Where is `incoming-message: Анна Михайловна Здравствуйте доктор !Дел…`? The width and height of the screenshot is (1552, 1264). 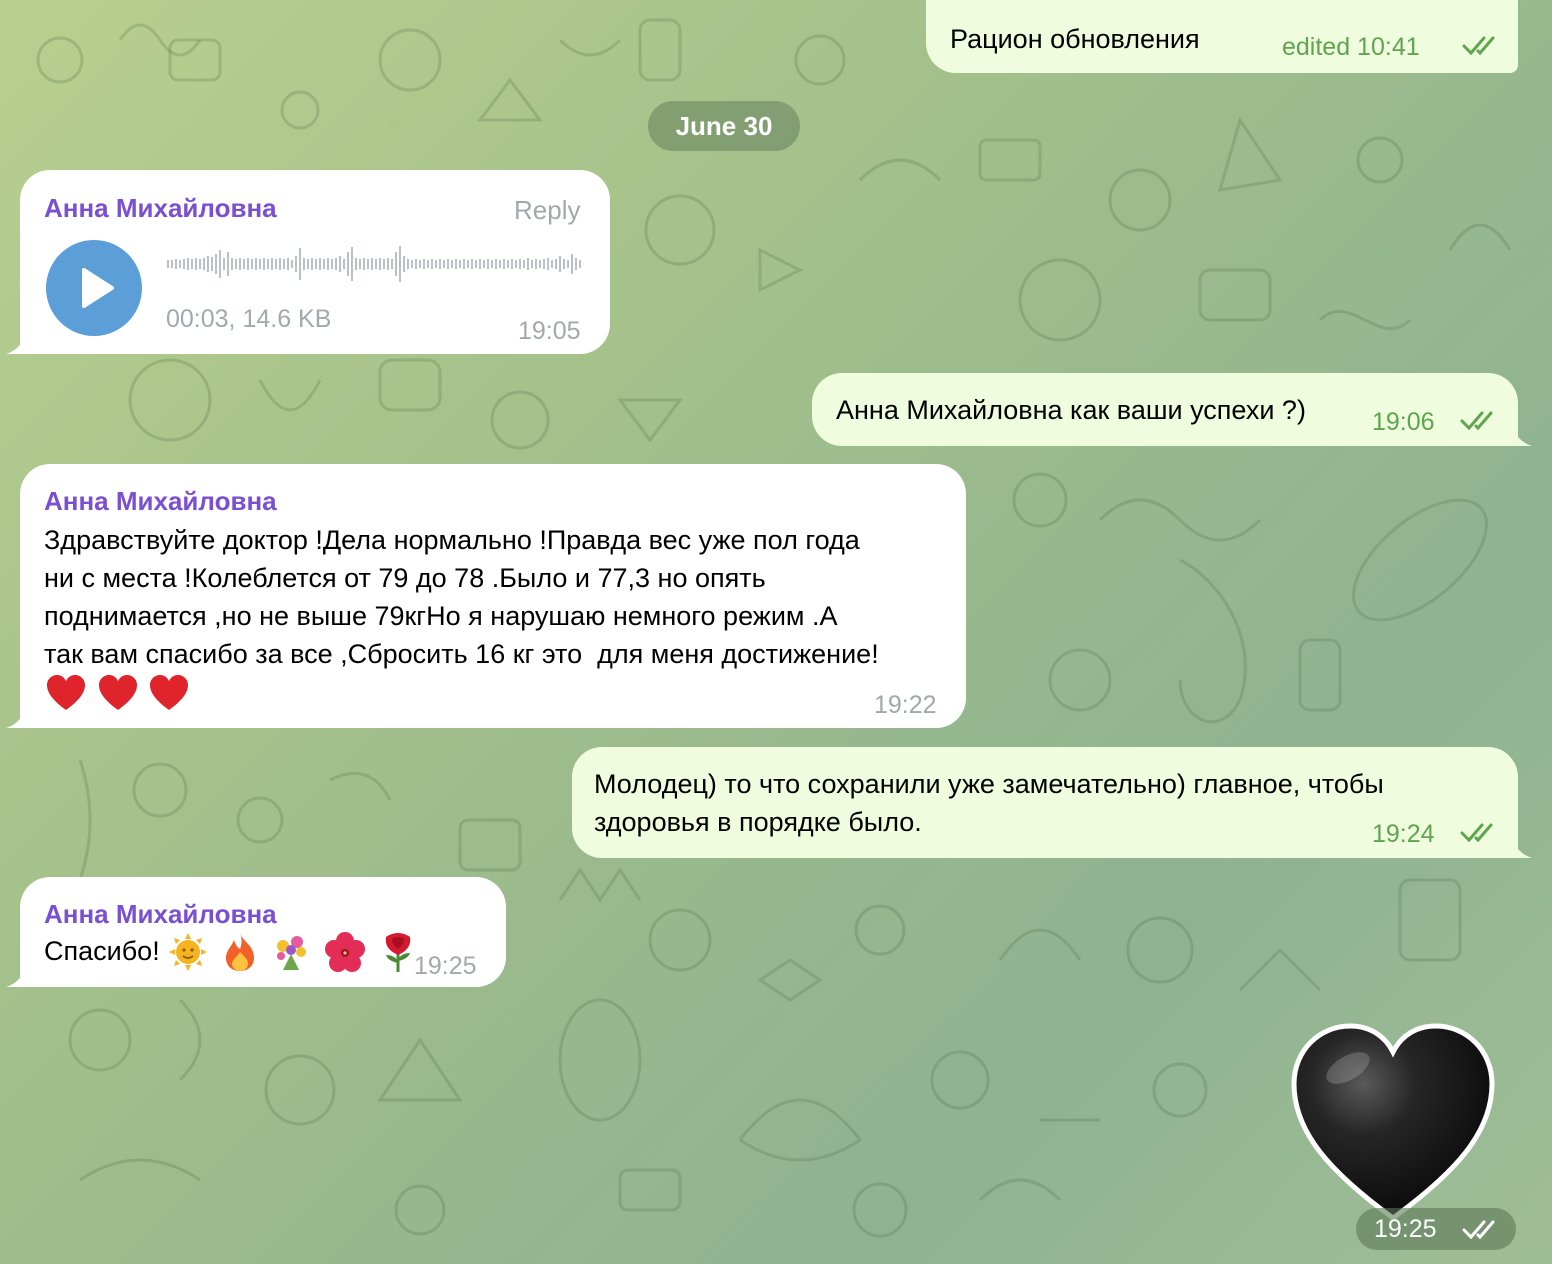
incoming-message: Анна Михайловна Здравствуйте доктор !Дел… is located at coordinates (486, 596).